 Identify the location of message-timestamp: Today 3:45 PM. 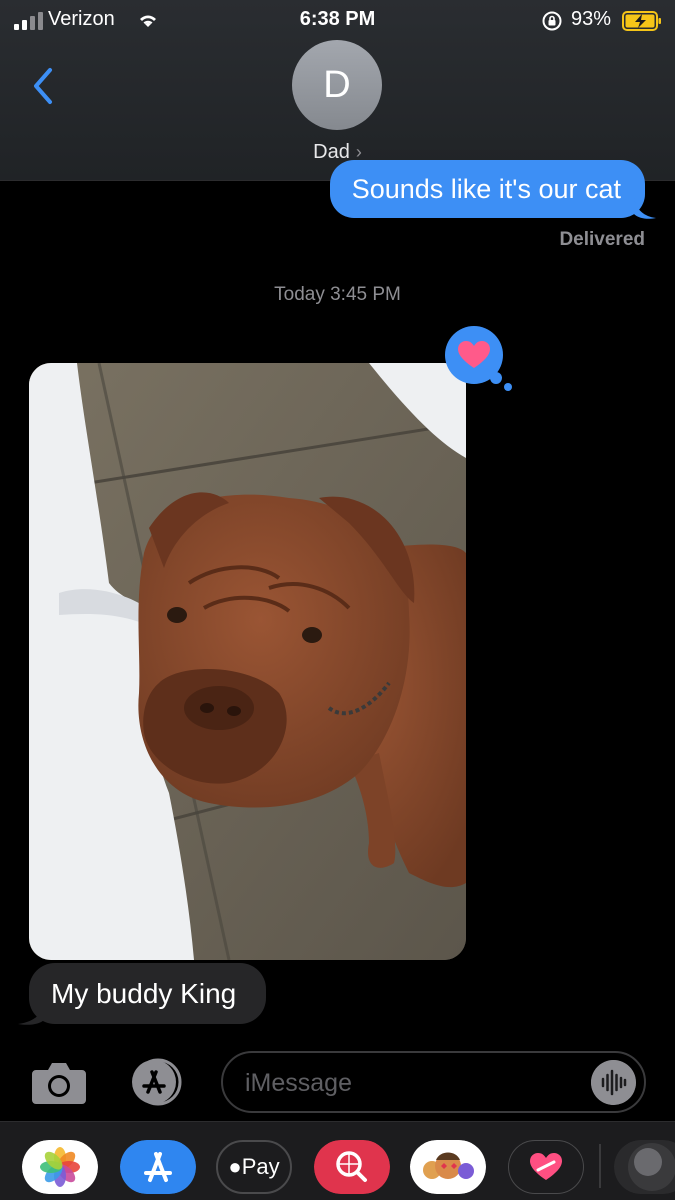
(337, 295).